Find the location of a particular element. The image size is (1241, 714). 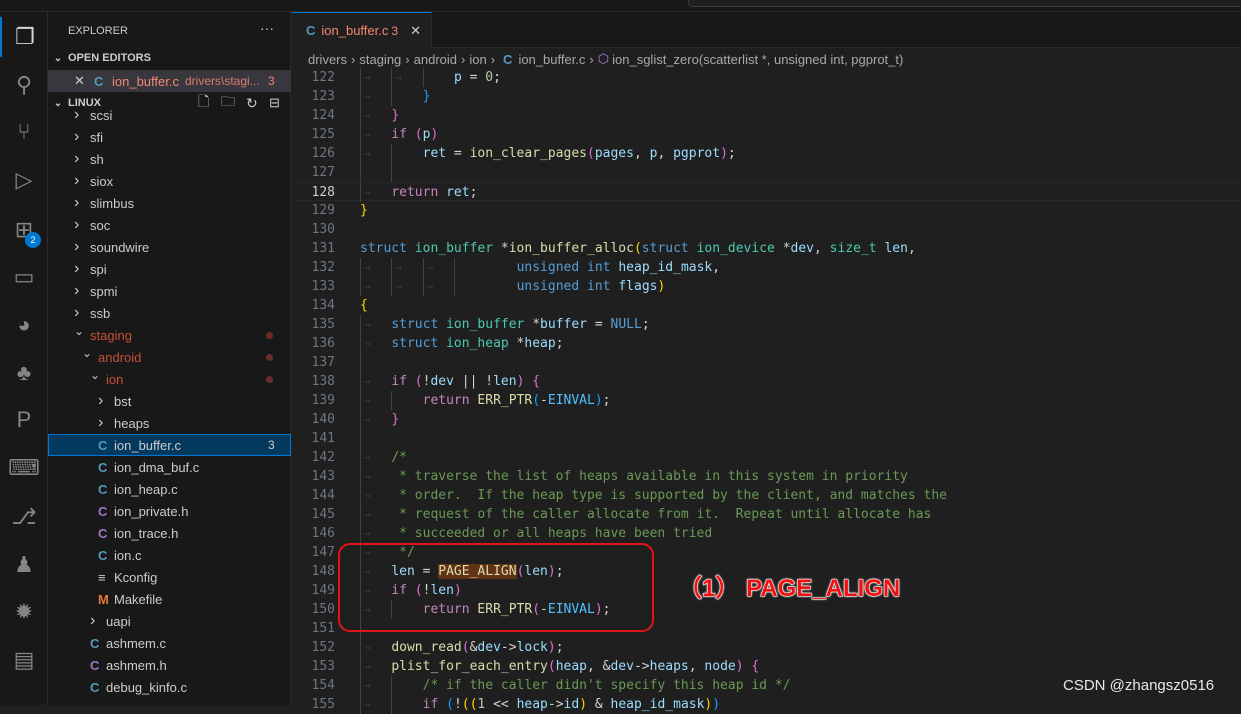

close-icon: ✕ is located at coordinates (79, 81).